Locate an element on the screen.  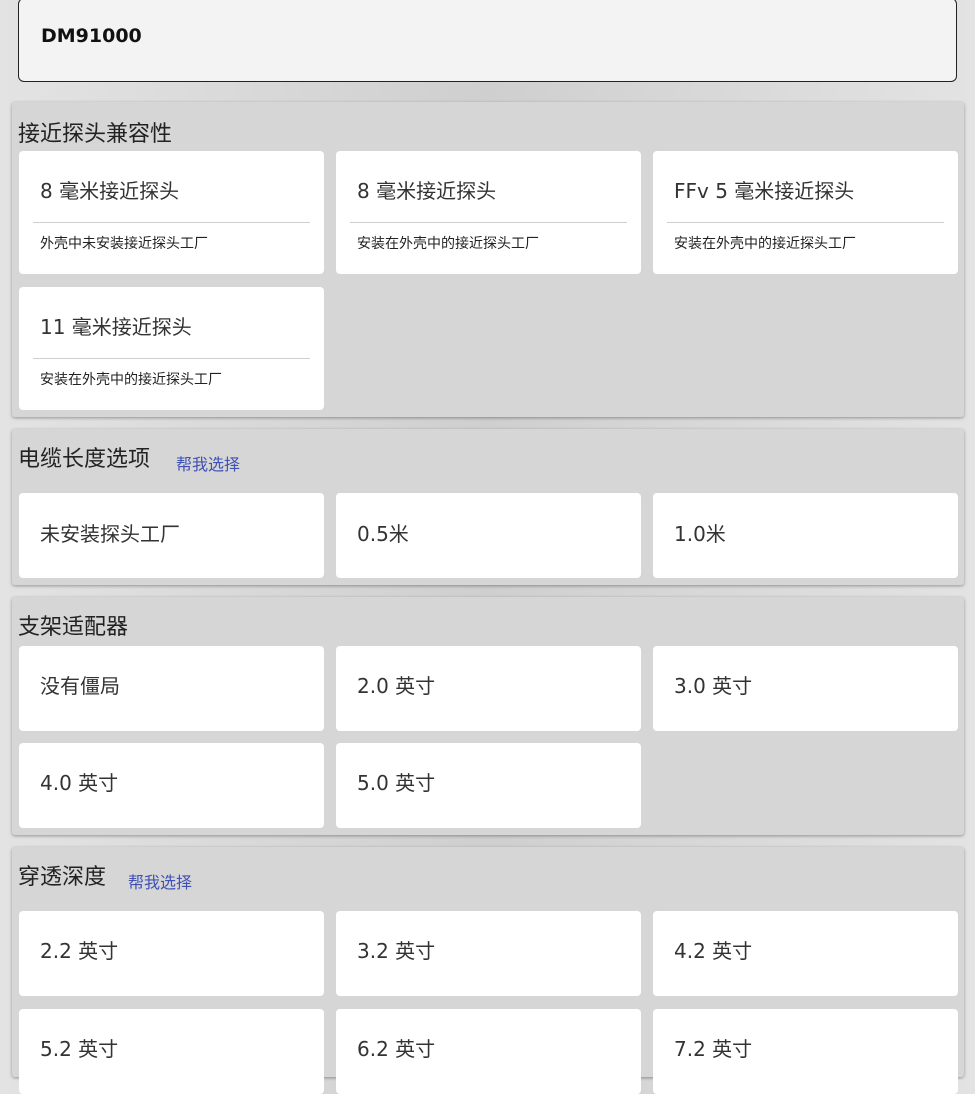
option-label: 6.2 英寸 is located at coordinates (396, 1049).